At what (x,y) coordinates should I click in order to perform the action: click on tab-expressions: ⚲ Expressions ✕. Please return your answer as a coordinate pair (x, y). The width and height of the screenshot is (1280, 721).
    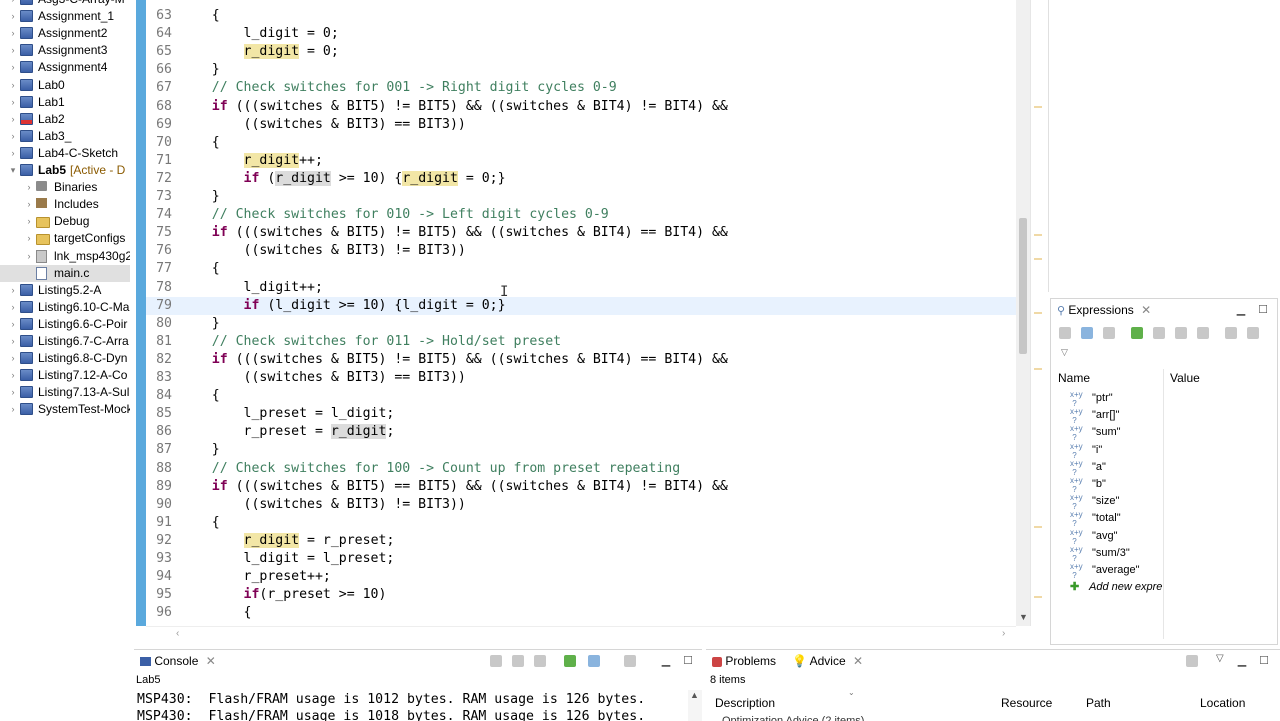
    Looking at the image, I should click on (1105, 310).